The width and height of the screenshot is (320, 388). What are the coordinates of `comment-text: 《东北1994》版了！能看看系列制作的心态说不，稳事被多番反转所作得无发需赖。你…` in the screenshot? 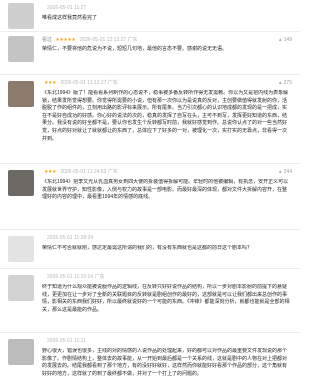 It's located at (165, 116).